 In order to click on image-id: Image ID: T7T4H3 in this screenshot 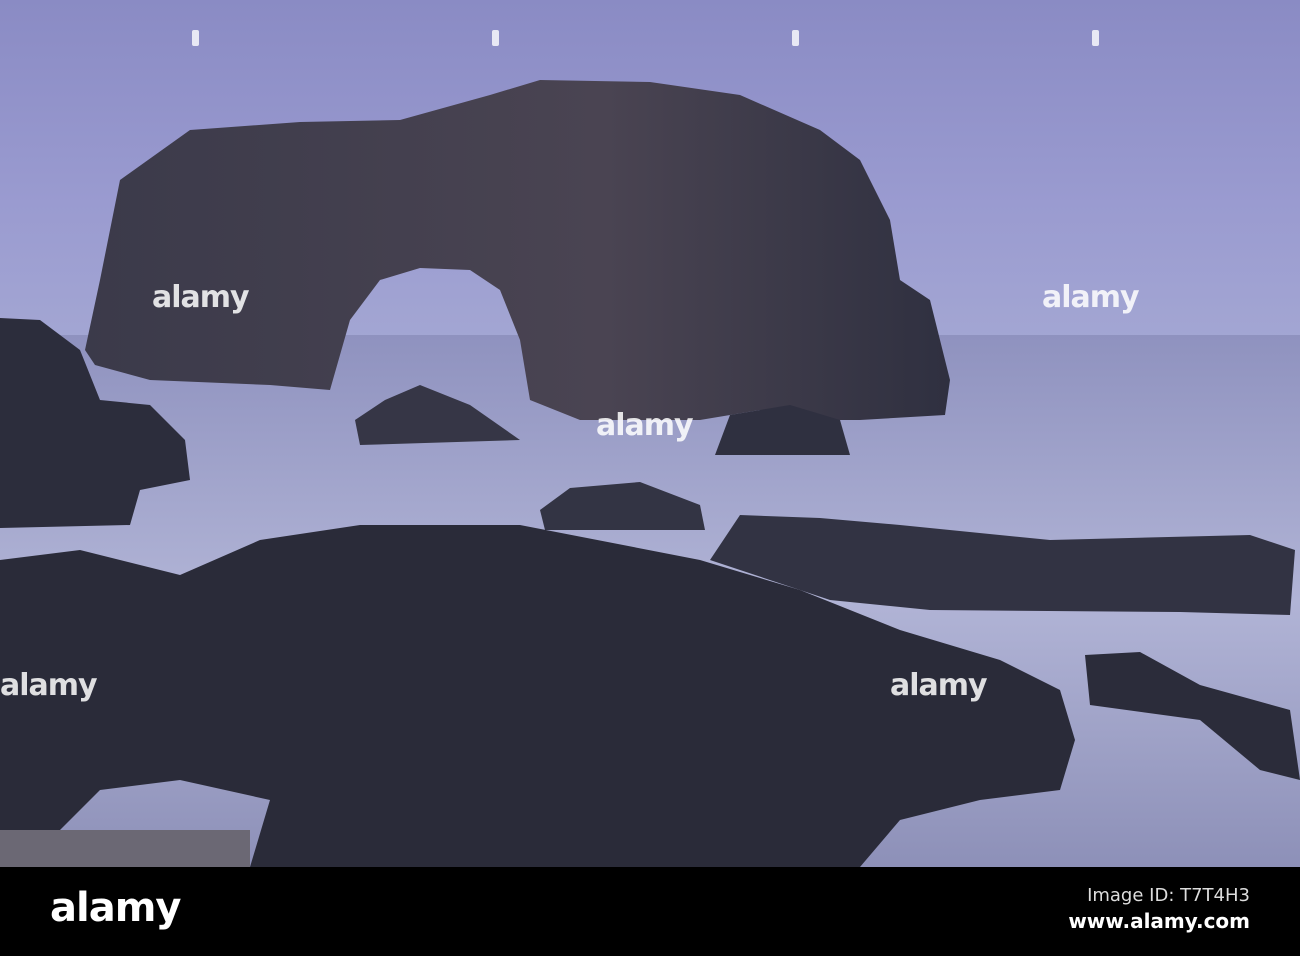, I will do `click(1168, 895)`.